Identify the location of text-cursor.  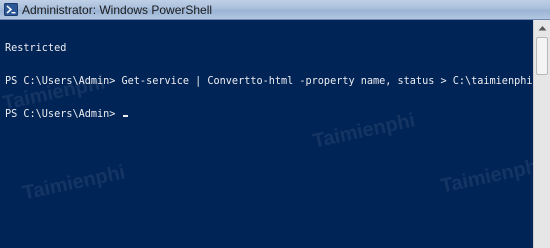
(125, 116).